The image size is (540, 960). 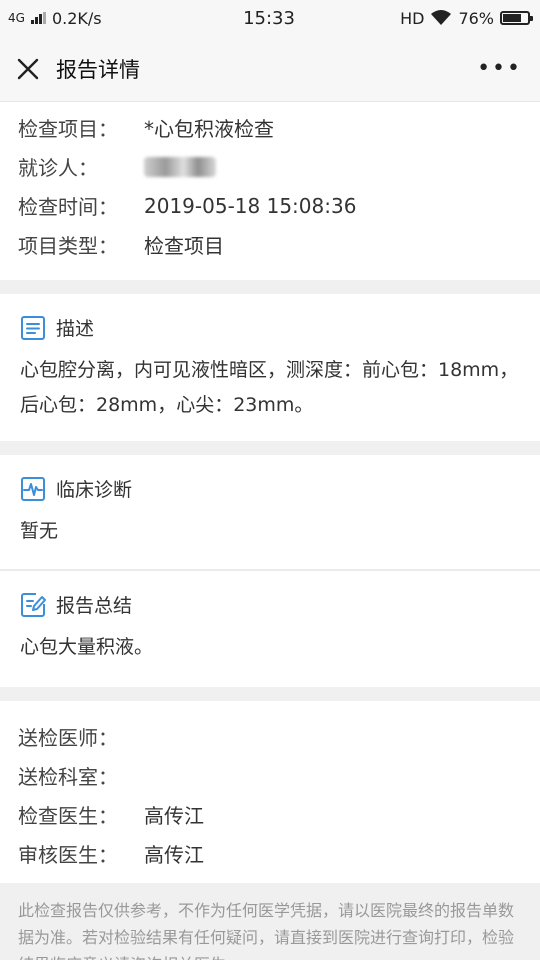 I want to click on doctor-row-department: 送检科室：, so click(x=270, y=775).